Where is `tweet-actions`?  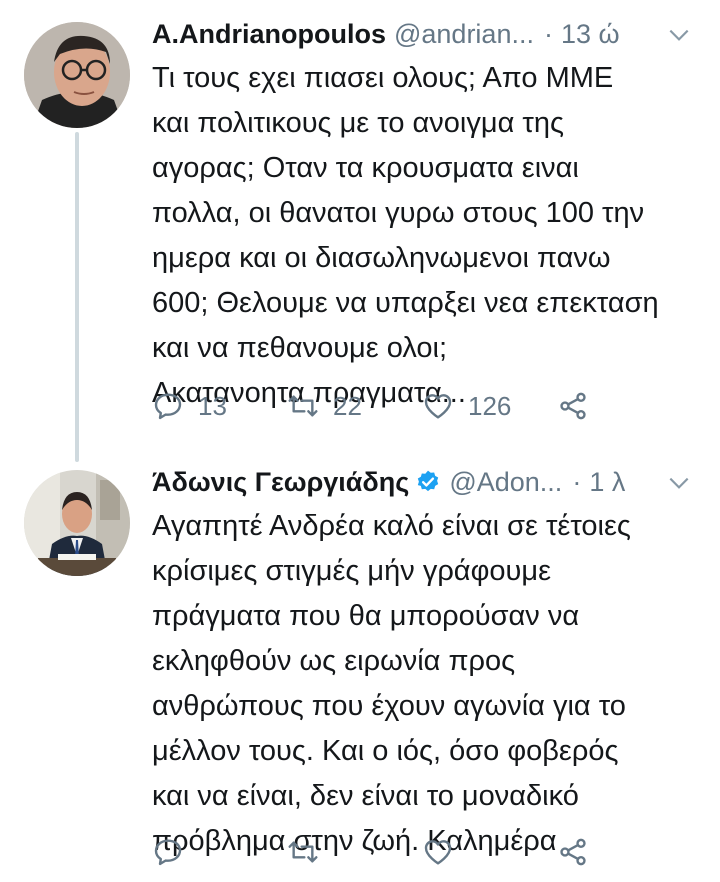 tweet-actions is located at coordinates (424, 852).